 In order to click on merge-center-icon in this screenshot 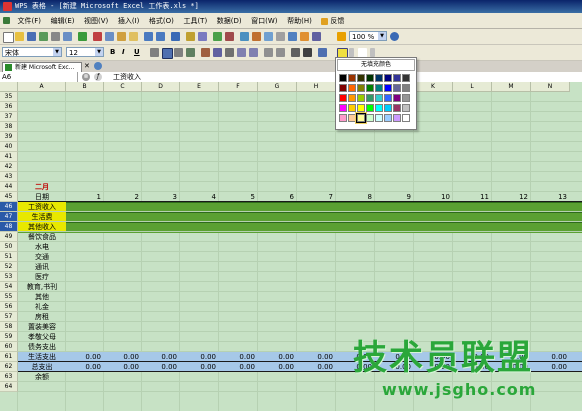, I will do `click(190, 52)`.